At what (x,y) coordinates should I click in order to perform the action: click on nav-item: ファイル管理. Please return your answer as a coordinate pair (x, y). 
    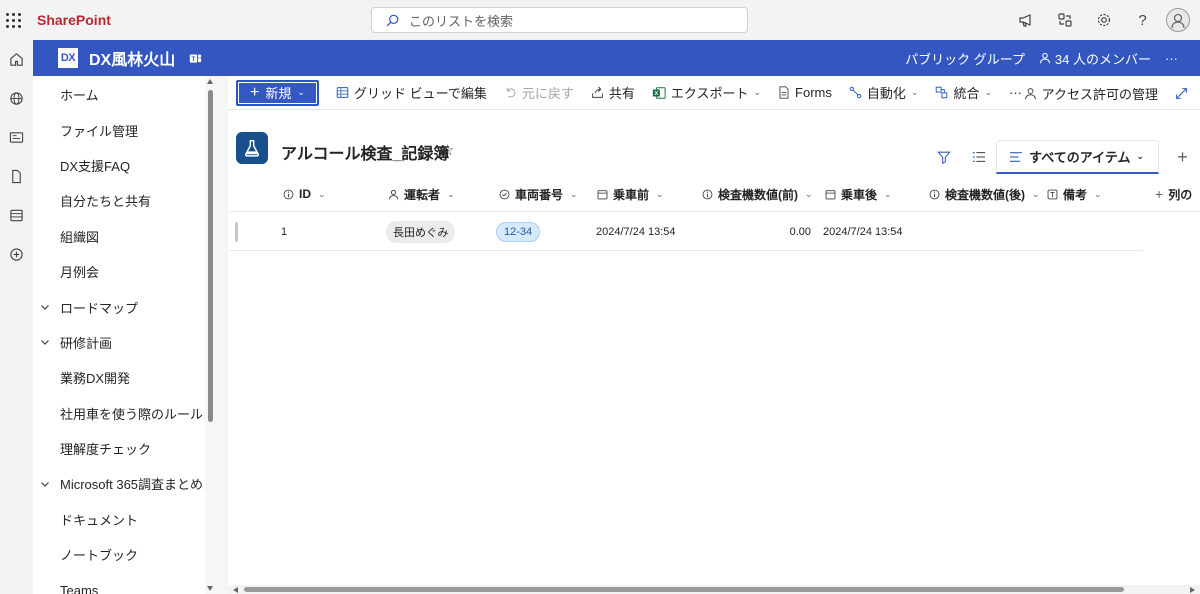
    Looking at the image, I should click on (124, 129).